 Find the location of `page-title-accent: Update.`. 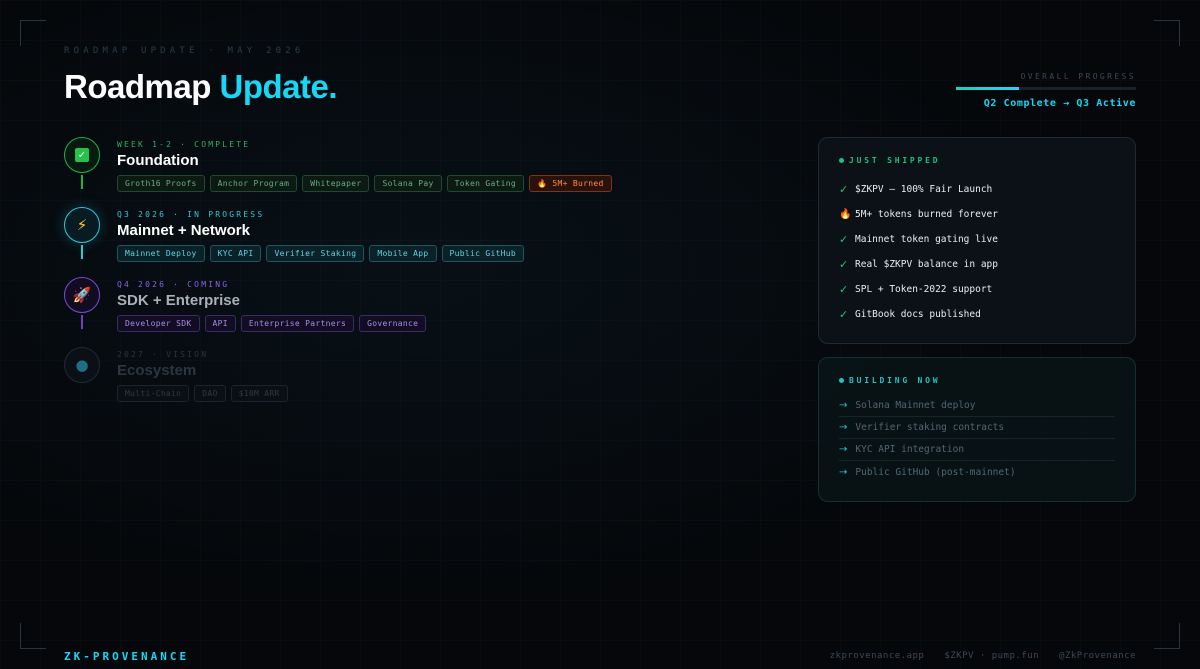

page-title-accent: Update. is located at coordinates (278, 86).